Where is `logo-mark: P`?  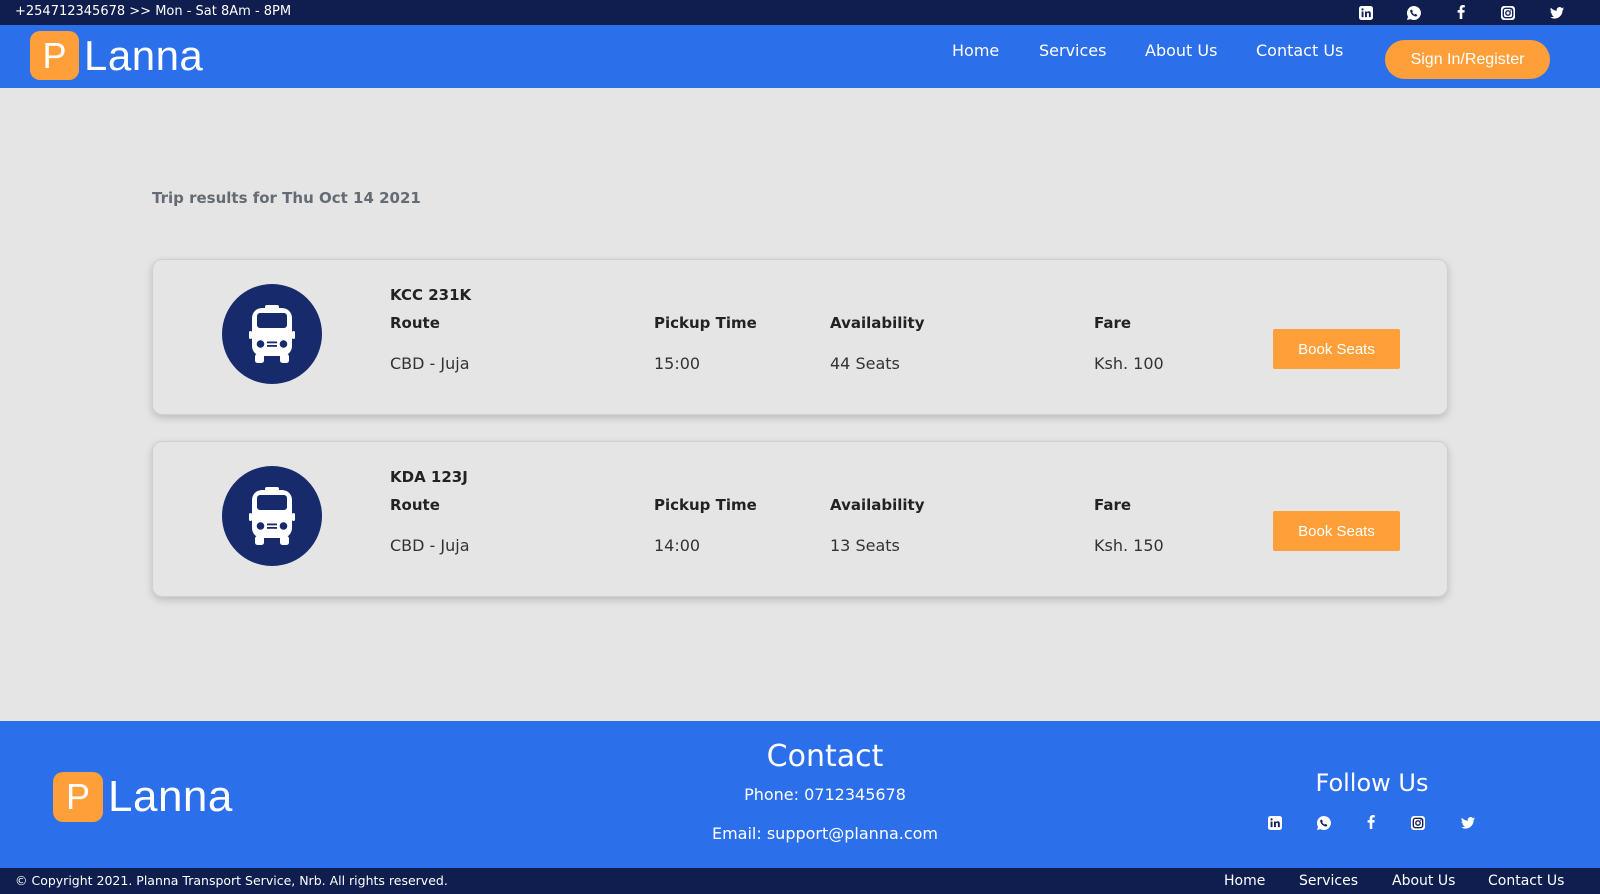 logo-mark: P is located at coordinates (54, 55).